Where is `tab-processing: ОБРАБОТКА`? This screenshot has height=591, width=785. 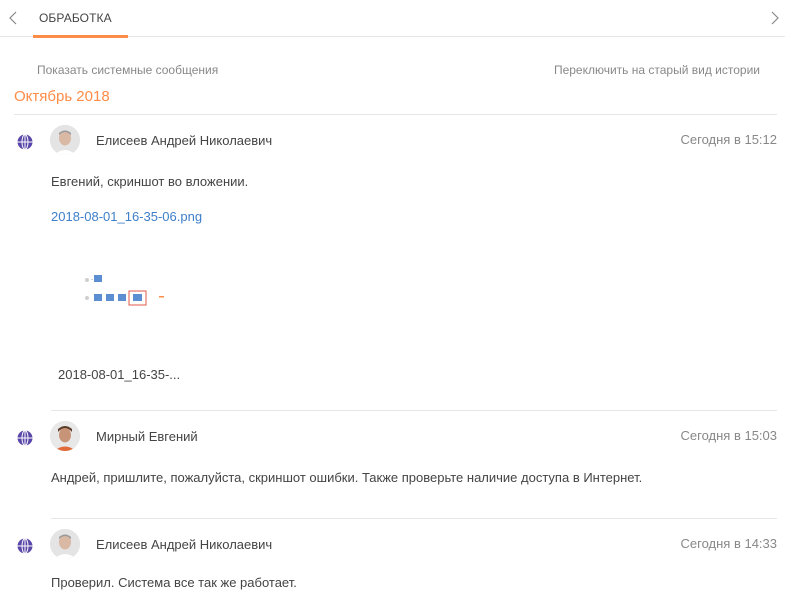
tab-processing: ОБРАБОТКА is located at coordinates (80, 19).